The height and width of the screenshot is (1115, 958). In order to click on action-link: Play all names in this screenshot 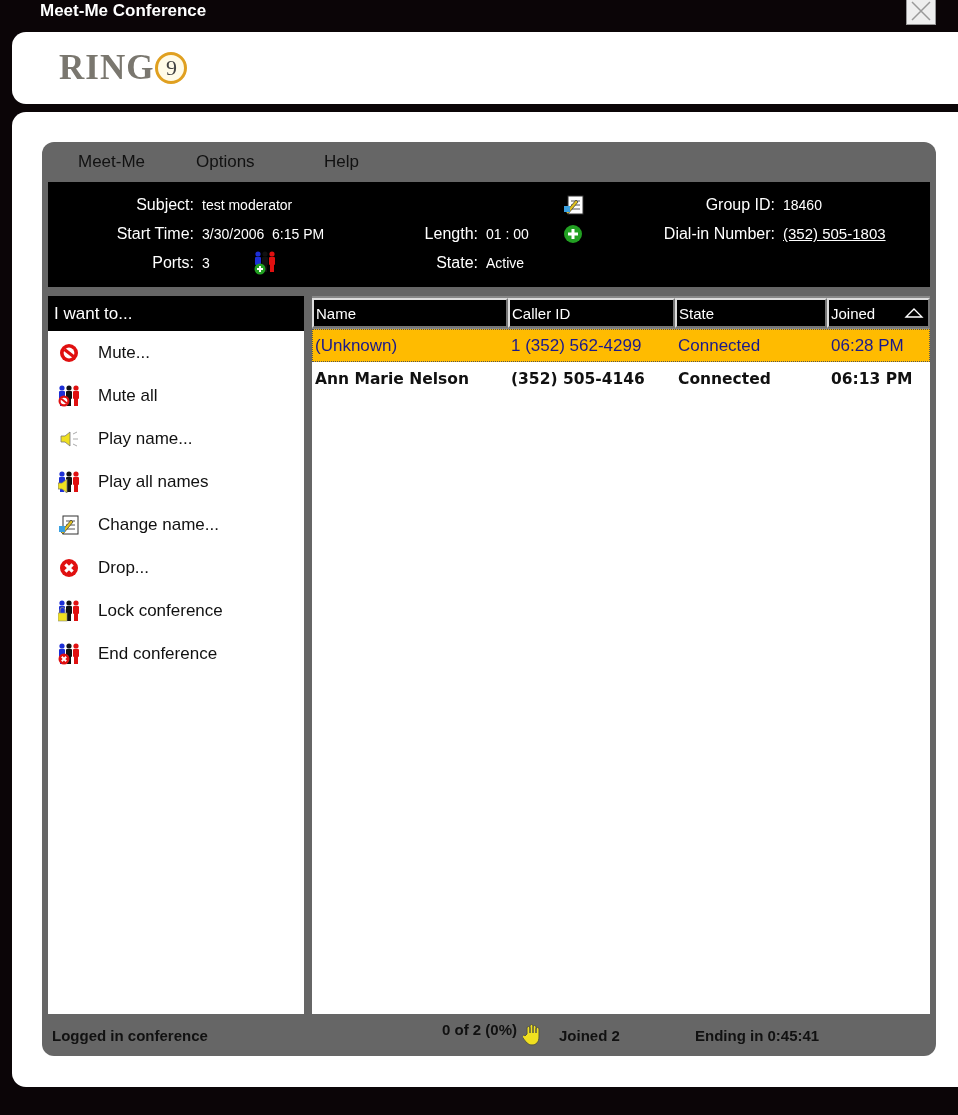, I will do `click(153, 481)`.